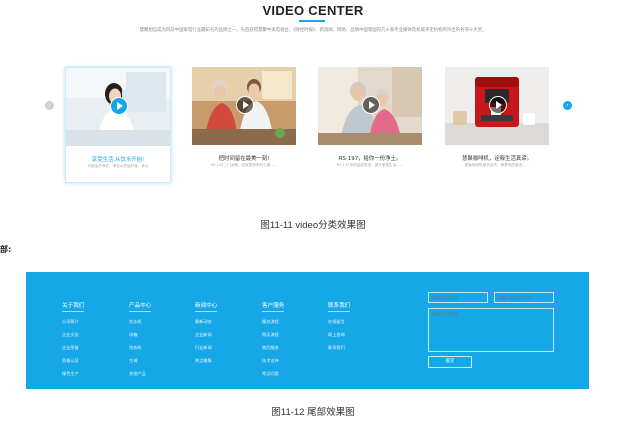 Image resolution: width=626 pixels, height=425 pixels. I want to click on message-textarea, so click(491, 330).